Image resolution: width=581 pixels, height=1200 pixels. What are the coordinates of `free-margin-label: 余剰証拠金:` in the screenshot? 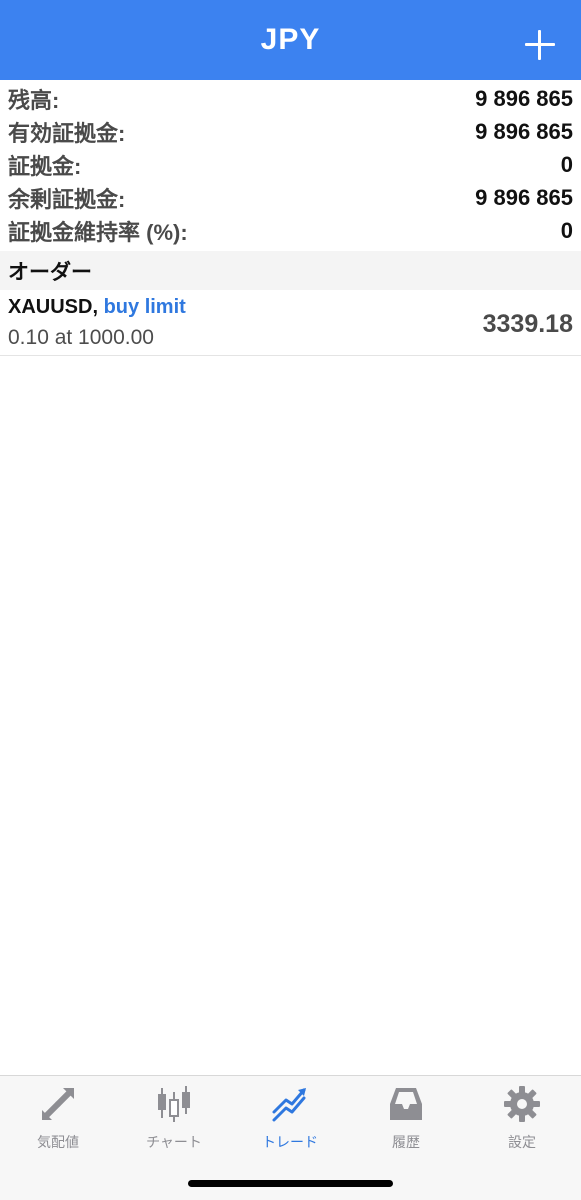 It's located at (67, 199).